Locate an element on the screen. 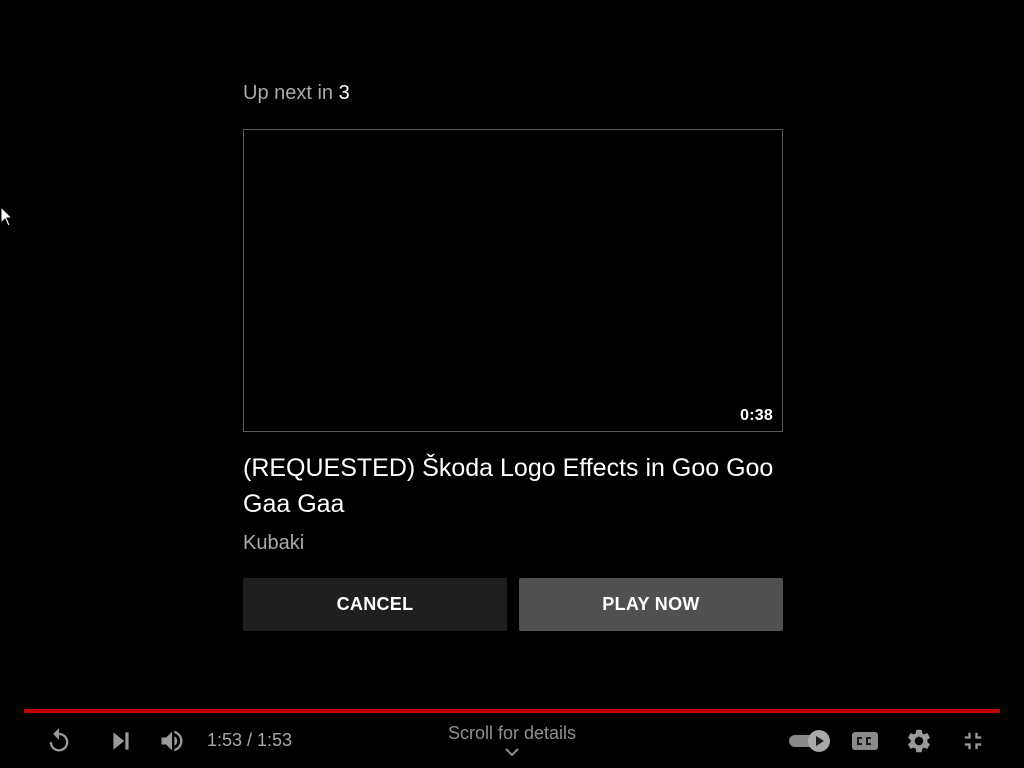 This screenshot has height=768, width=1024. up-next-countdown: 3 is located at coordinates (344, 93).